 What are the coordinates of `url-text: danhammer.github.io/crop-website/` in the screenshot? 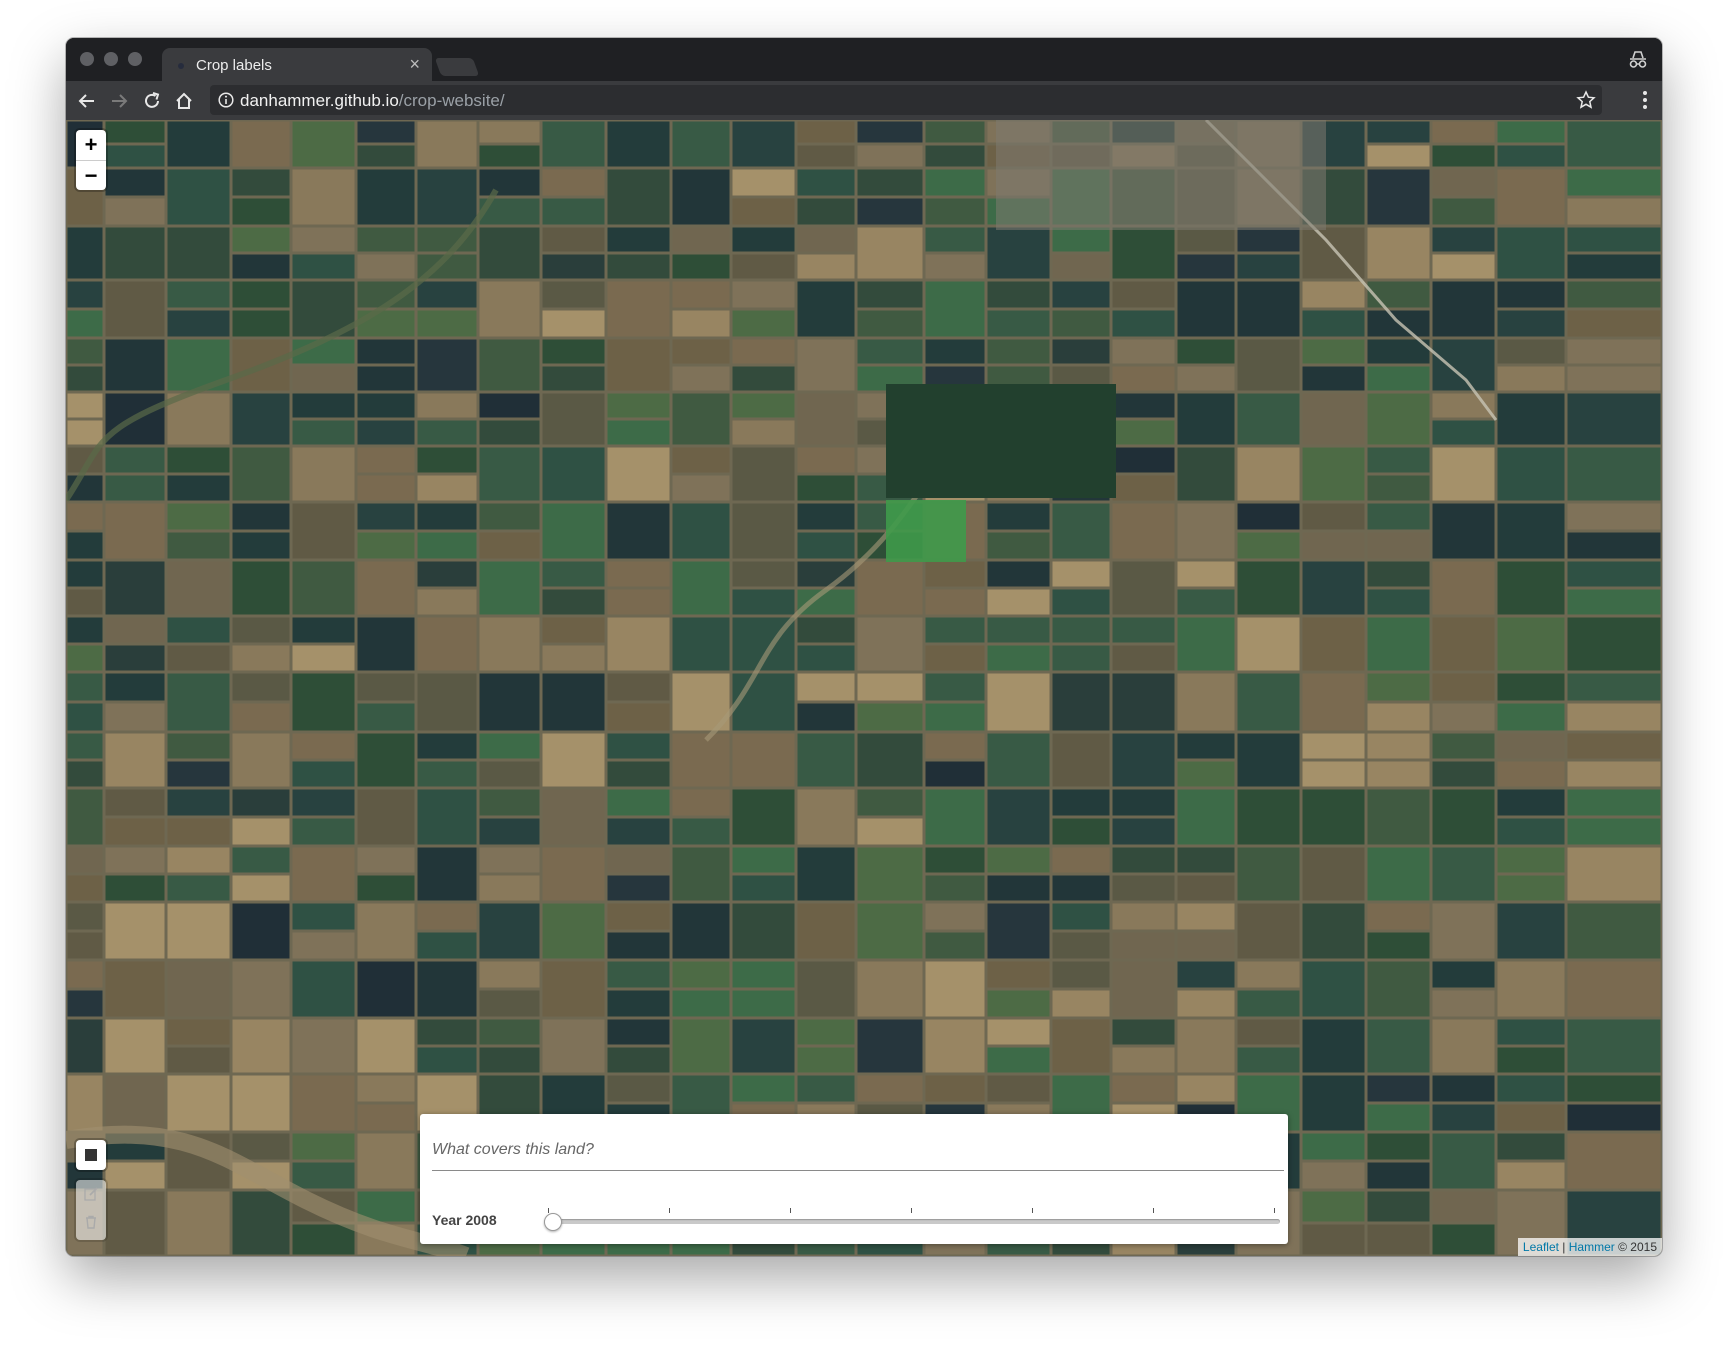 It's located at (372, 101).